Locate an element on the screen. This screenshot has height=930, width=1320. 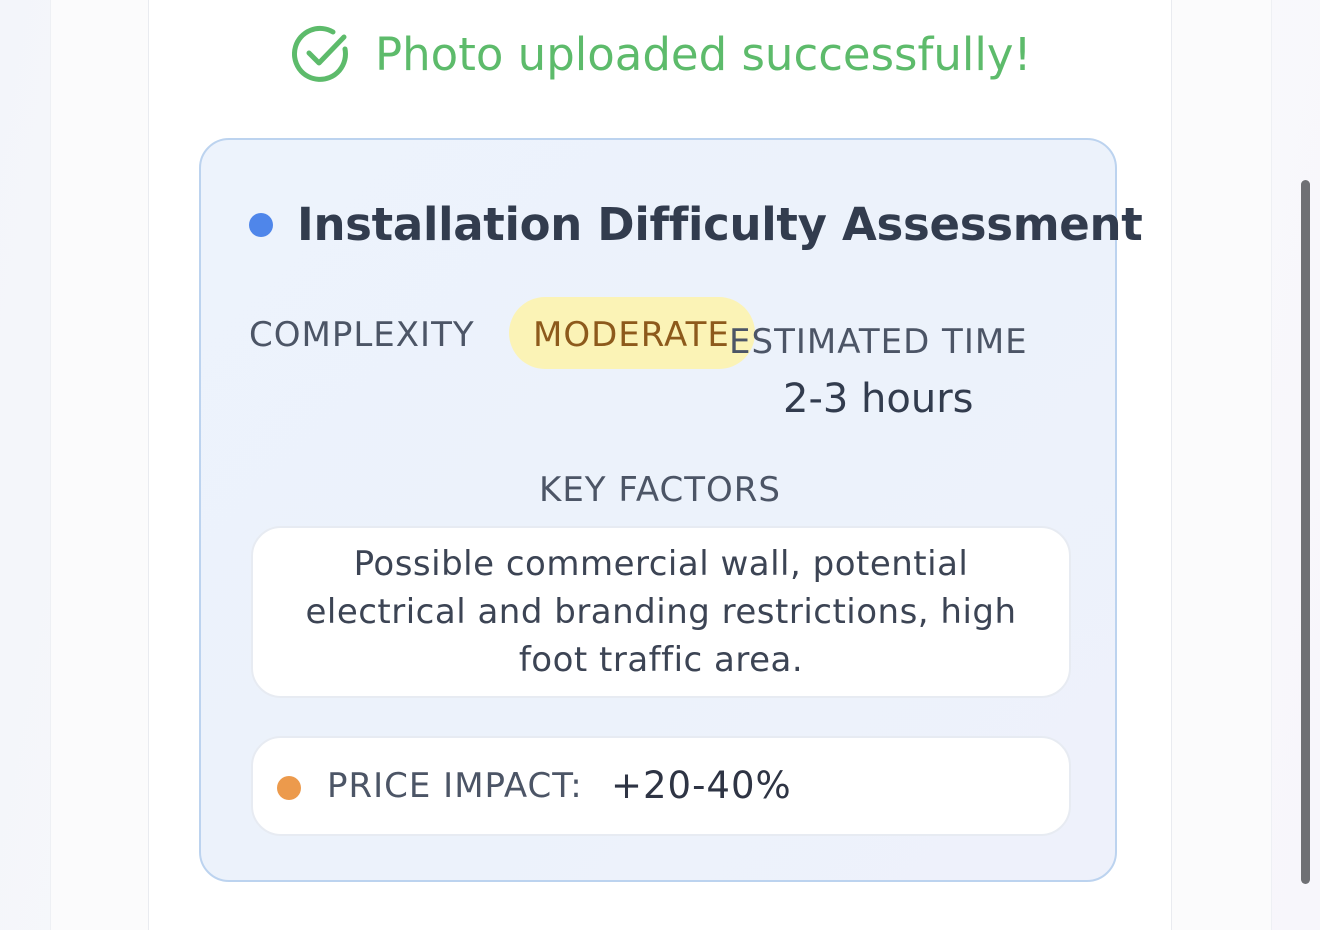
price-impact-box: PRICE IMPACT: +20-40% is located at coordinates (661, 786).